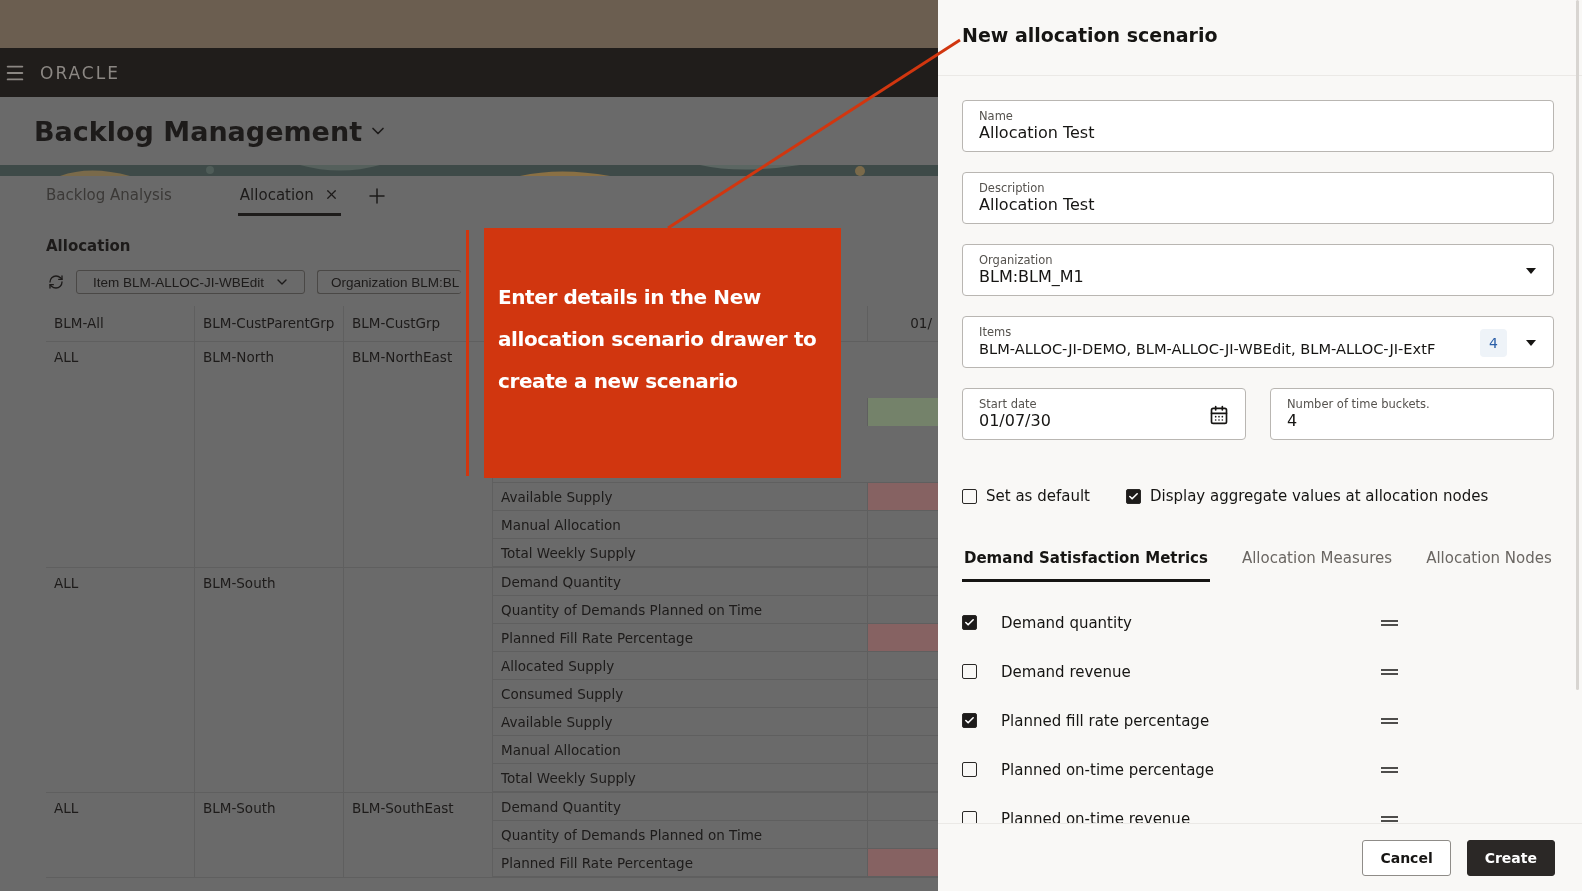  What do you see at coordinates (1319, 496) in the screenshot?
I see `checkbox-label: Display aggregate values at allocation nodes` at bounding box center [1319, 496].